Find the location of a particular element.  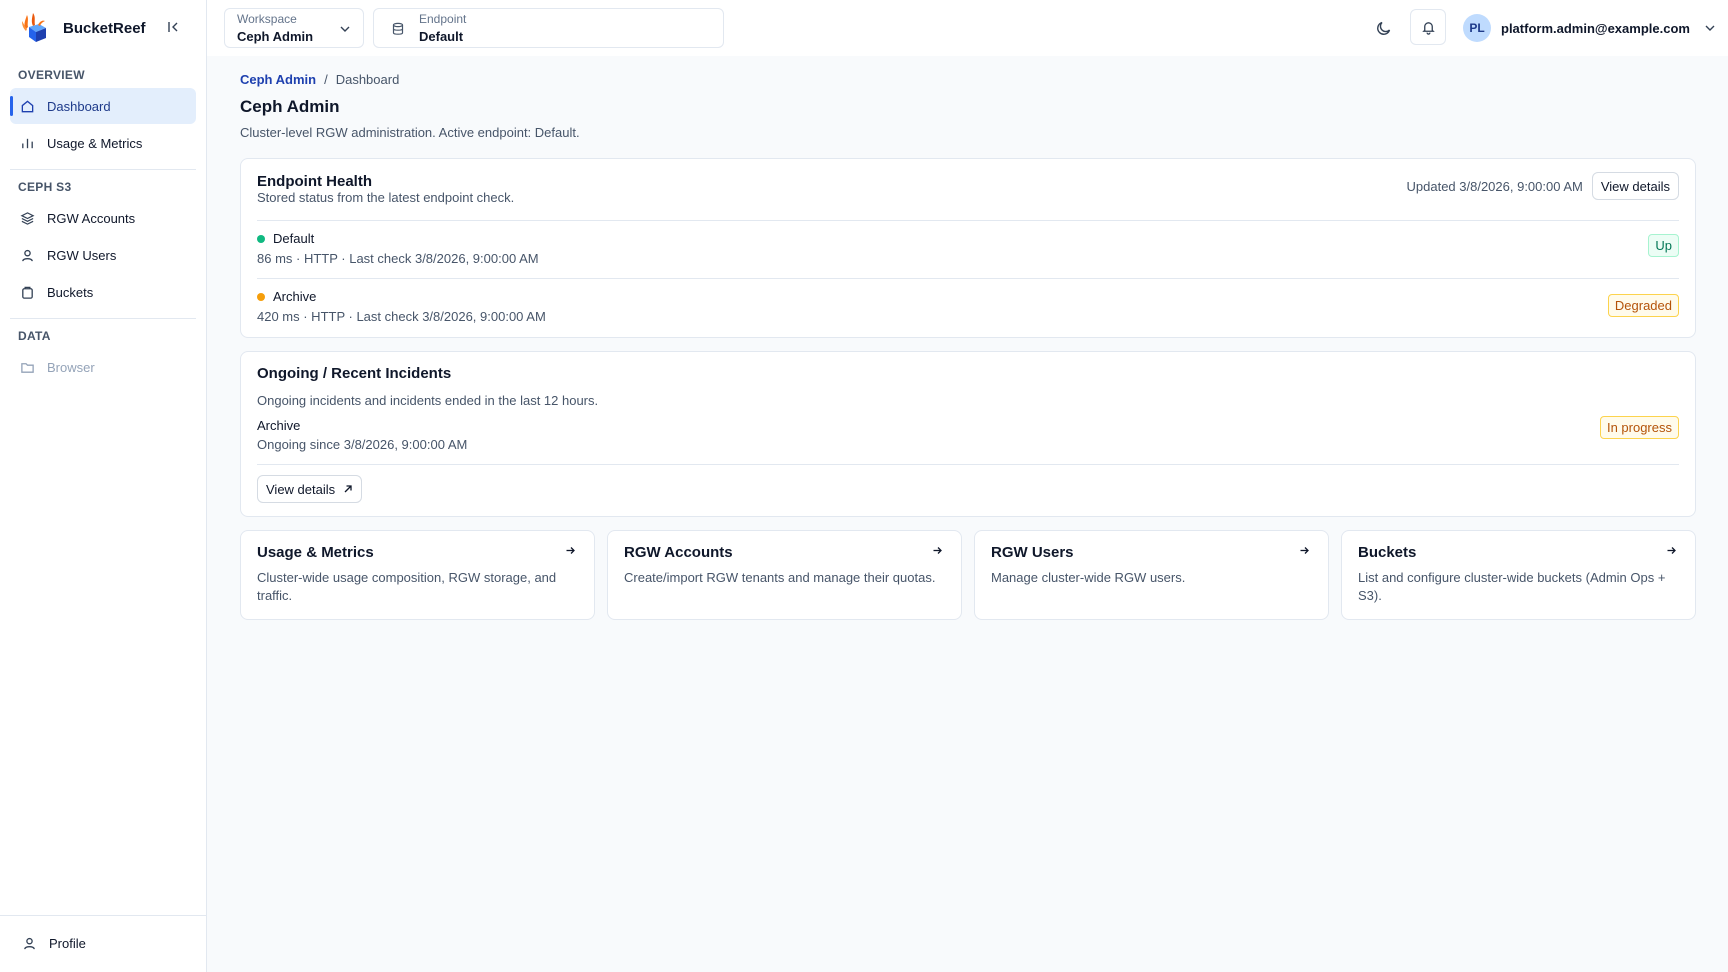

incident-since: Ongoing since 3/8/2026, 9:00:00 AM is located at coordinates (362, 444).